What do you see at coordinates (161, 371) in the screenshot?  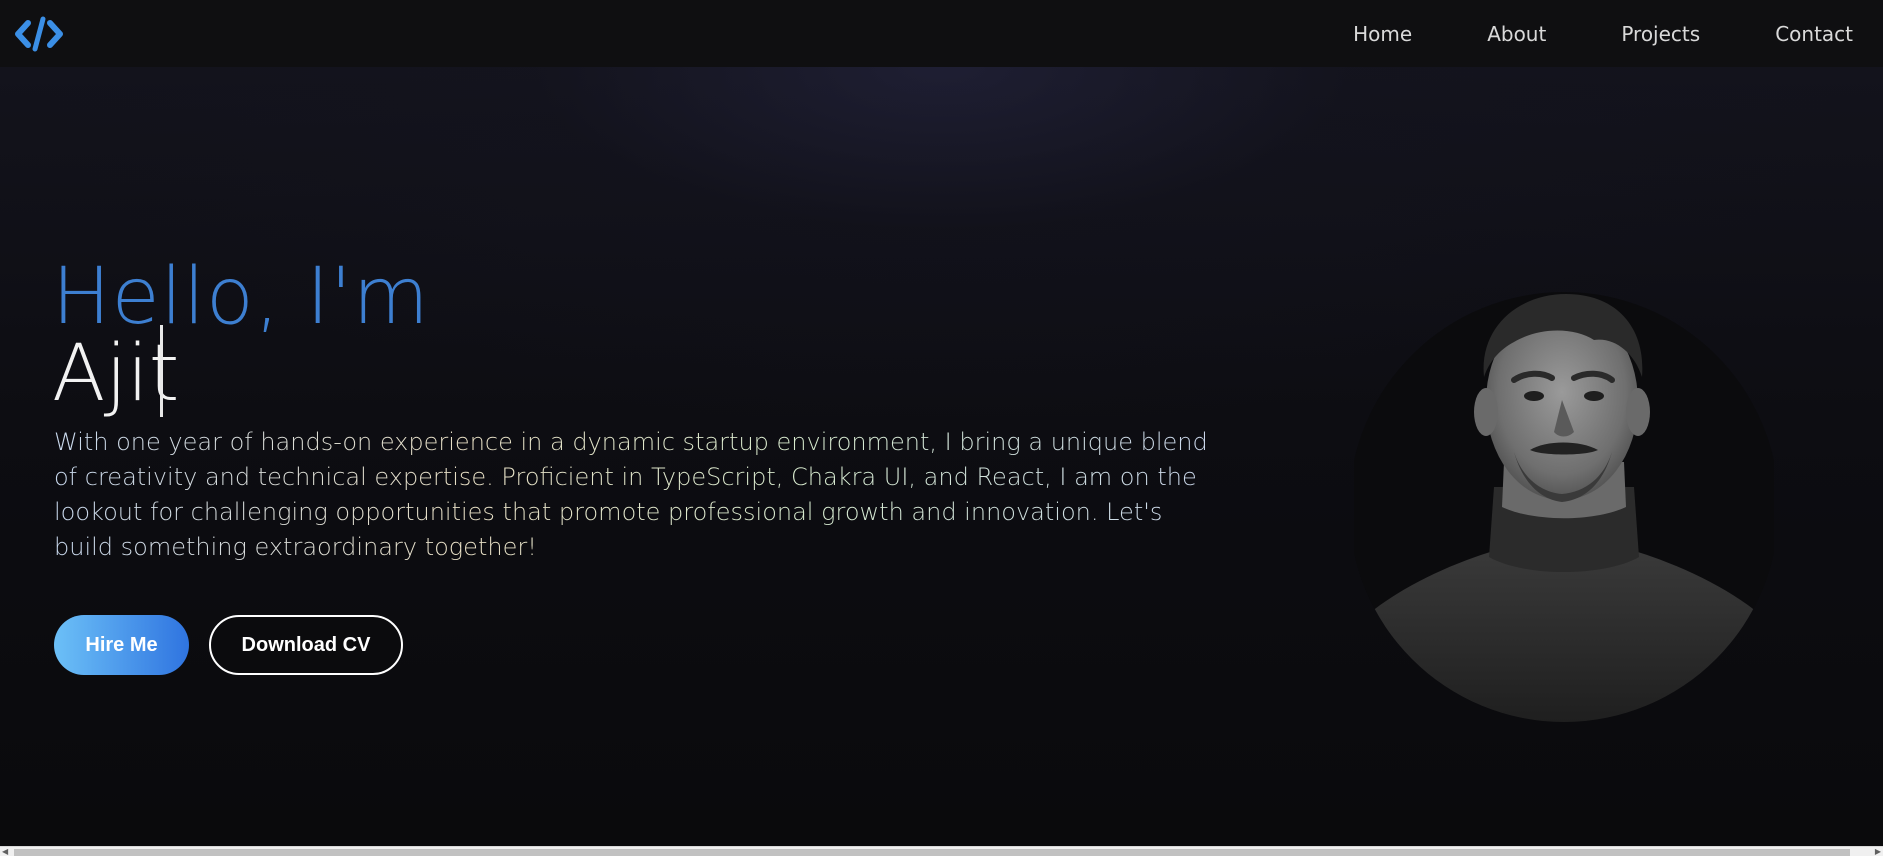 I see `typing-cursor` at bounding box center [161, 371].